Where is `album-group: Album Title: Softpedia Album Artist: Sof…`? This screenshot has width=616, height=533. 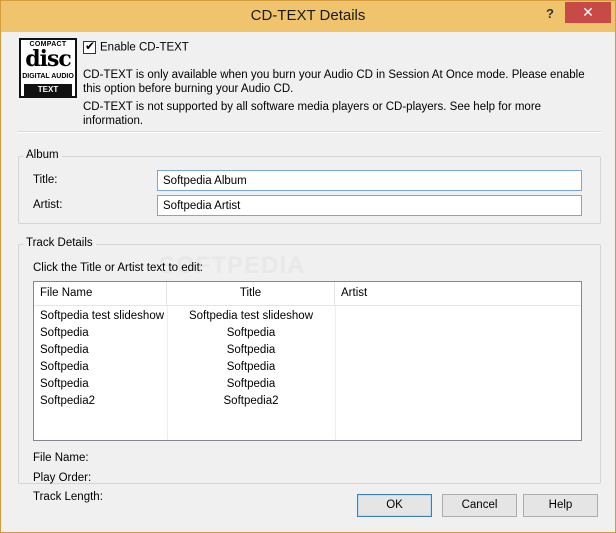 album-group: Album Title: Softpedia Album Artist: Sof… is located at coordinates (309, 186).